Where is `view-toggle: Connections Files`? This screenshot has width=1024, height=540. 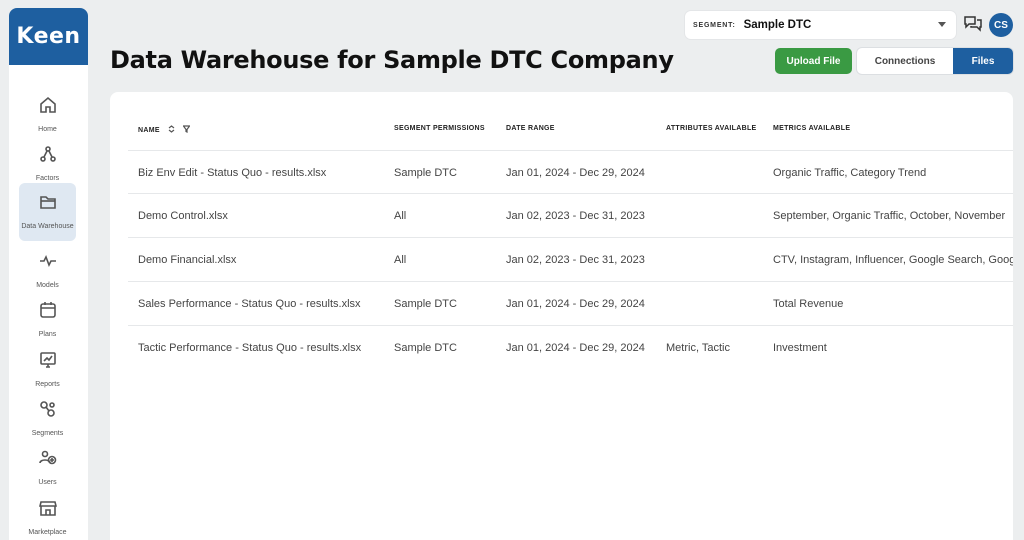
view-toggle: Connections Files is located at coordinates (935, 61).